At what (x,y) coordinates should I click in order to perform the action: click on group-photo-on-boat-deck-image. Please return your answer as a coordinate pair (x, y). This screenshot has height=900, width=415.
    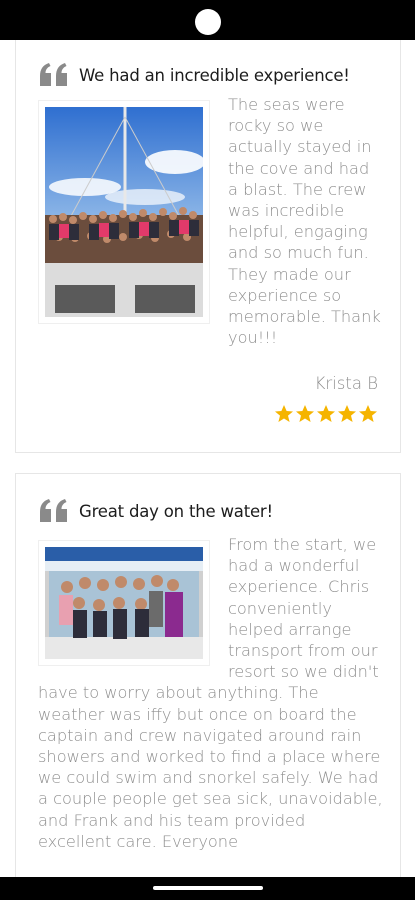
    Looking at the image, I should click on (124, 212).